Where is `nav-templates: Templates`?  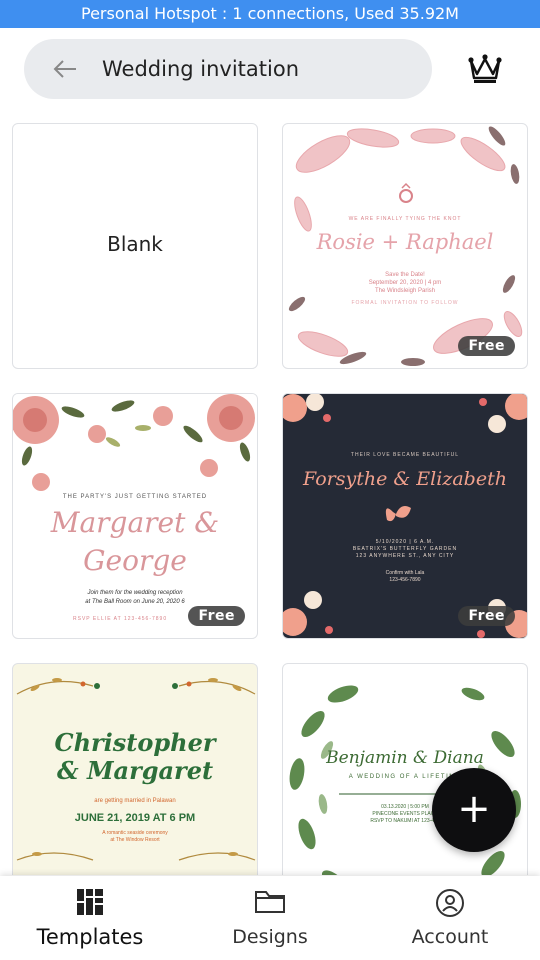 nav-templates: Templates is located at coordinates (90, 918).